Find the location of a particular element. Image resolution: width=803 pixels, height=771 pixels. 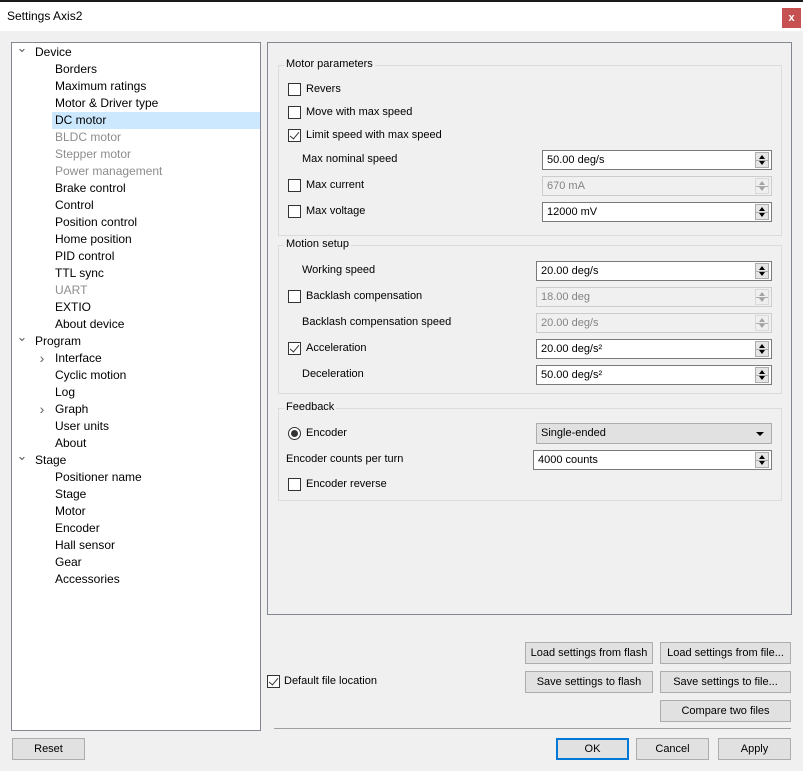

cancel-button: Cancel is located at coordinates (672, 749).